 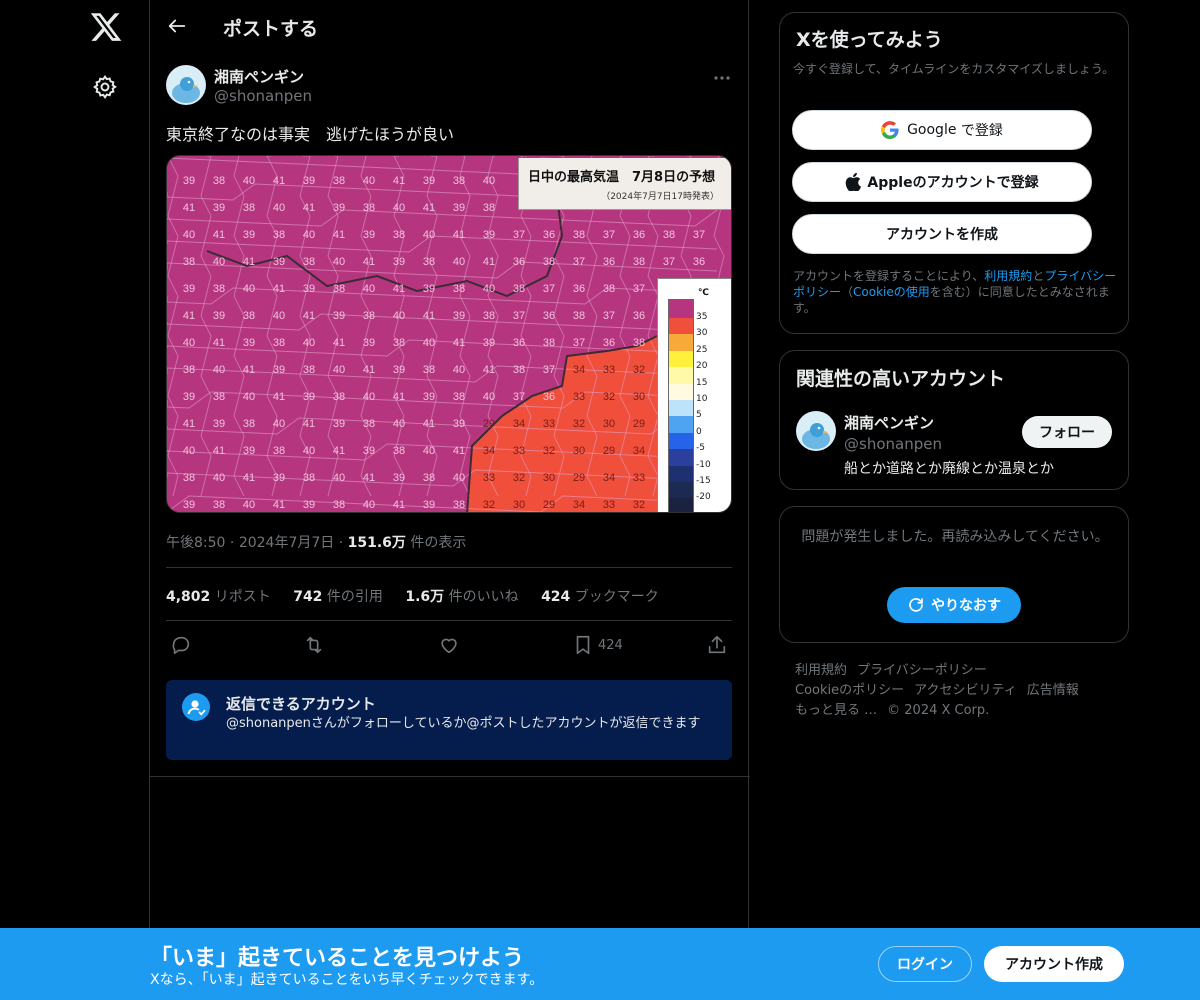 What do you see at coordinates (955, 537) in the screenshot?
I see `error-message: 問題が発生しました。再読み込みしてください。` at bounding box center [955, 537].